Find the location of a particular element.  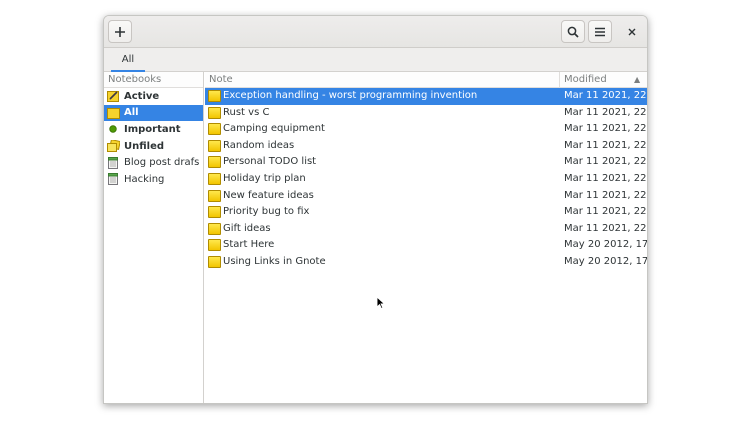

notebook-label: Hacking is located at coordinates (144, 179).